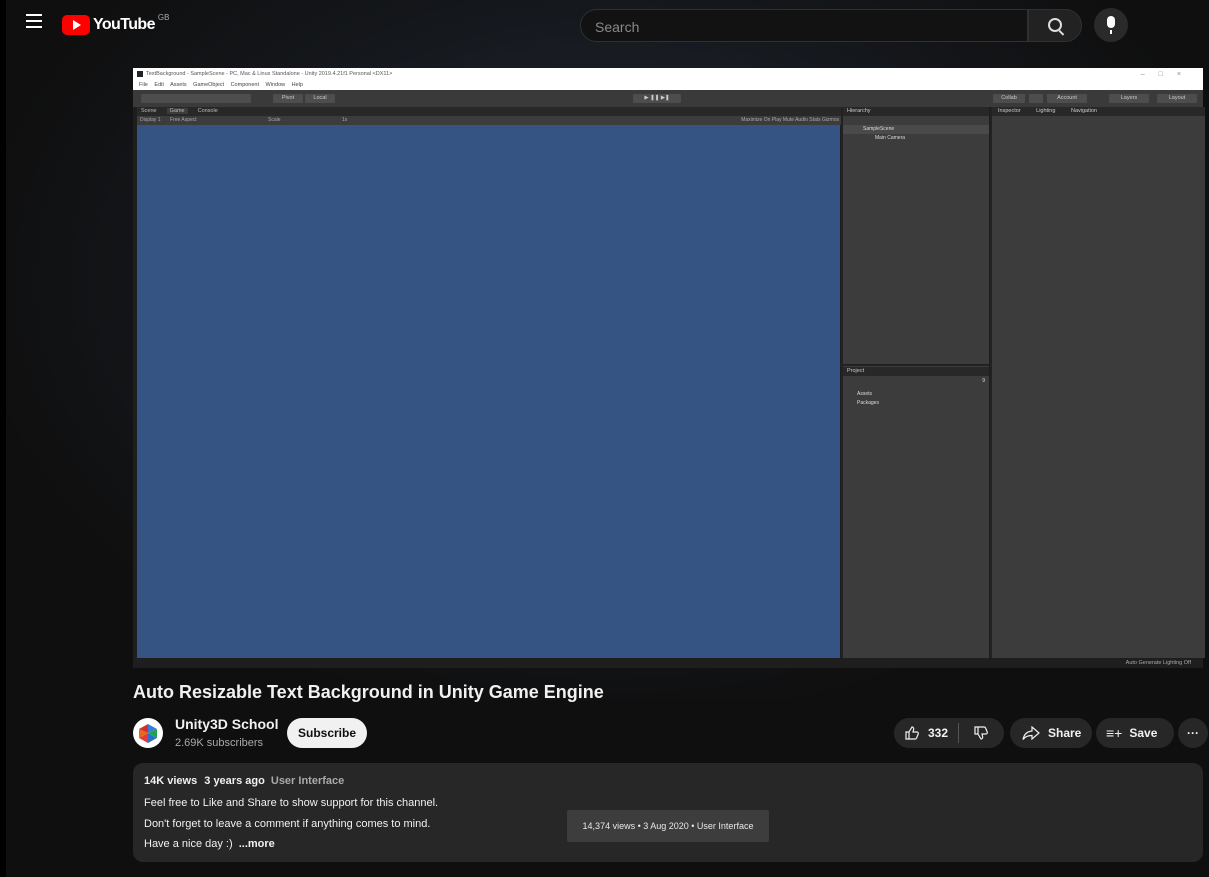  I want to click on inspector-tabs: Inspector Lighting Navigation, so click(1098, 111).